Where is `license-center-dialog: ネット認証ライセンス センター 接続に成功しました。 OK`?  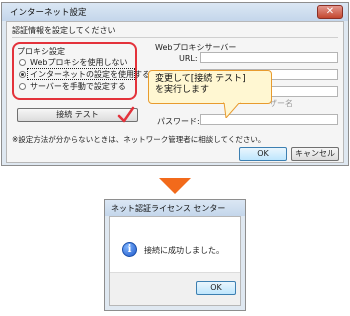 license-center-dialog: ネット認証ライセンス センター 接続に成功しました。 OK is located at coordinates (175, 255).